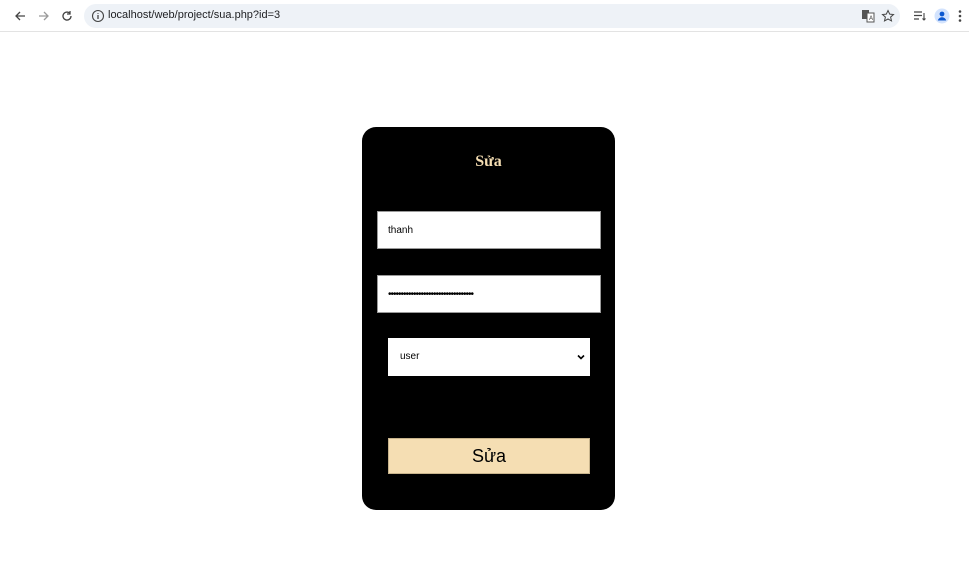  I want to click on forward-icon, so click(44, 16).